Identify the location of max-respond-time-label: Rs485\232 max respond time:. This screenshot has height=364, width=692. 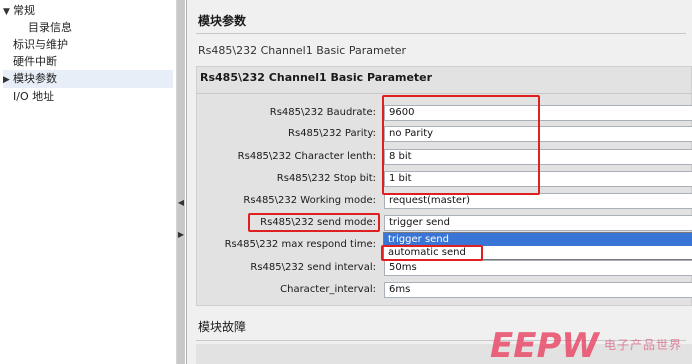
(300, 244).